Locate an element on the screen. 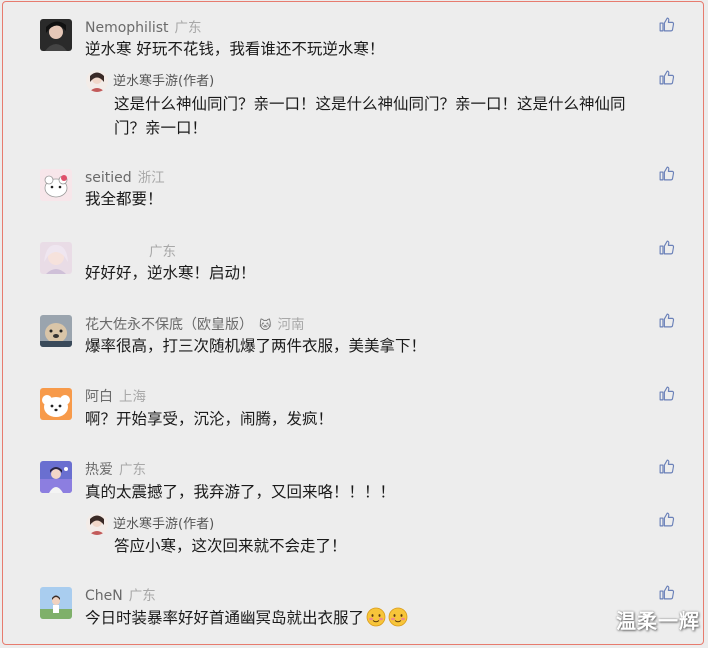  comment-text: 好好好，逆水寒！启动！ is located at coordinates (170, 273).